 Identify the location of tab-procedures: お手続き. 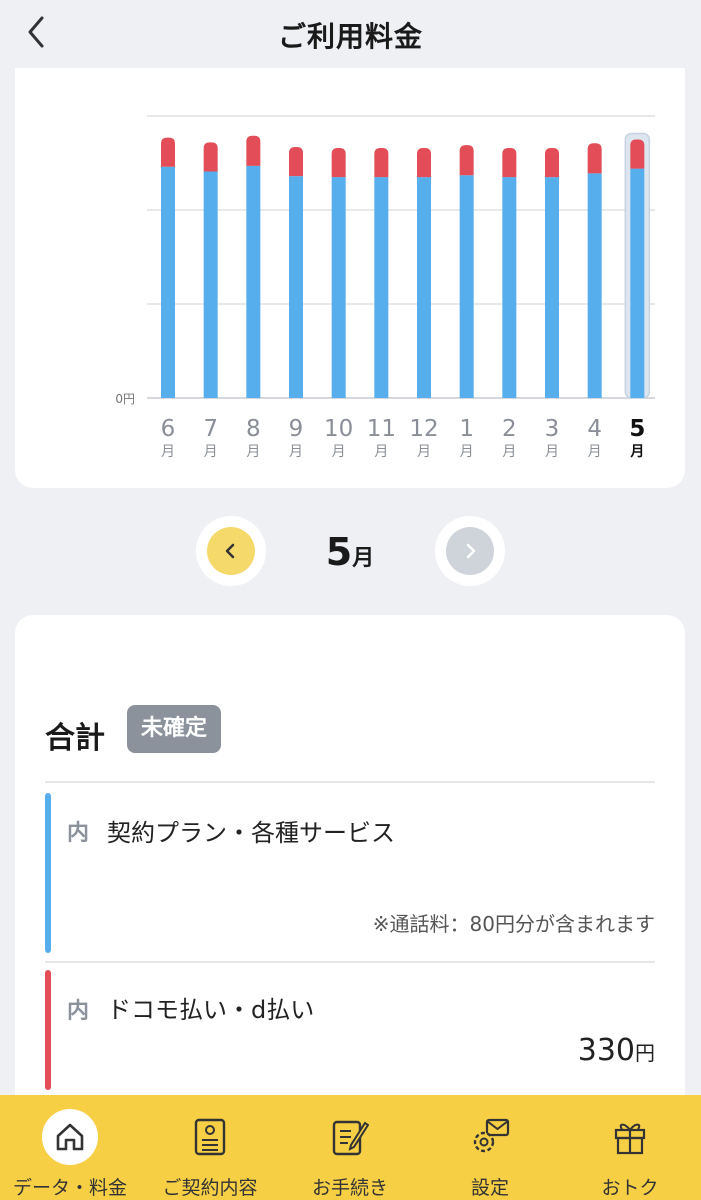
(350, 1147).